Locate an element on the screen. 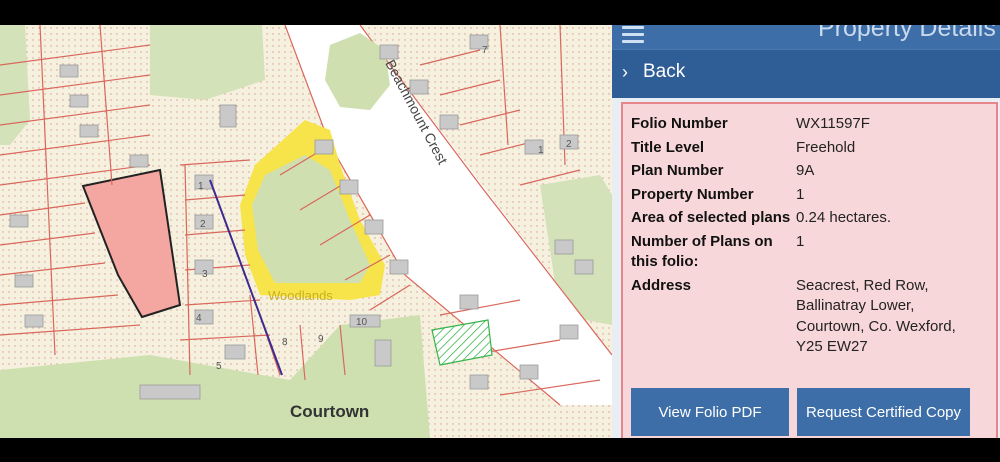  panel-header: Property Details is located at coordinates (806, 37).